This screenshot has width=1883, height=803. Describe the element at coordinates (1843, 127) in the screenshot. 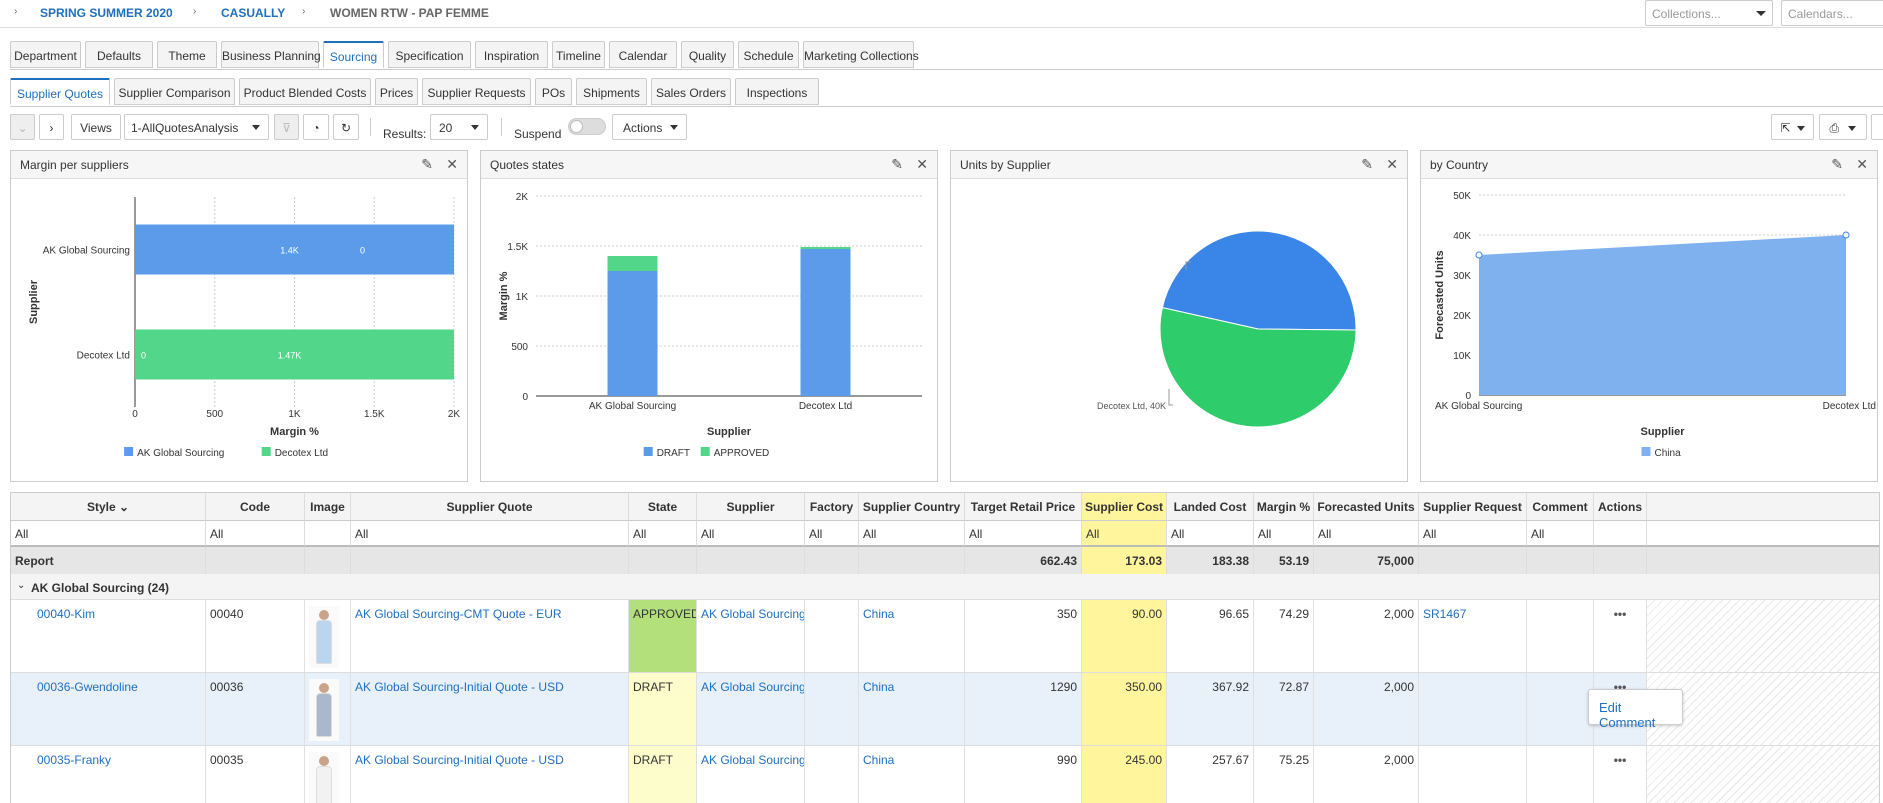

I see `print-icon: ⎙` at that location.